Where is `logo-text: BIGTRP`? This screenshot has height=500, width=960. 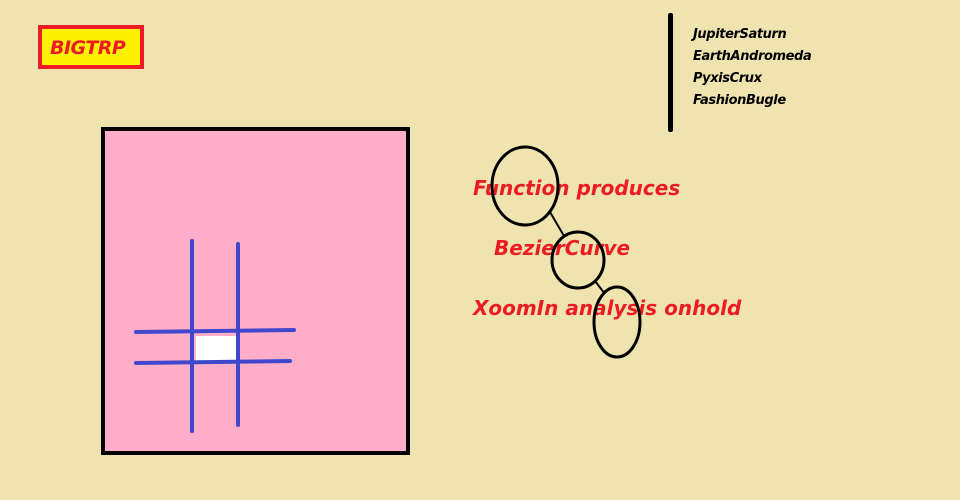 logo-text: BIGTRP is located at coordinates (88, 48).